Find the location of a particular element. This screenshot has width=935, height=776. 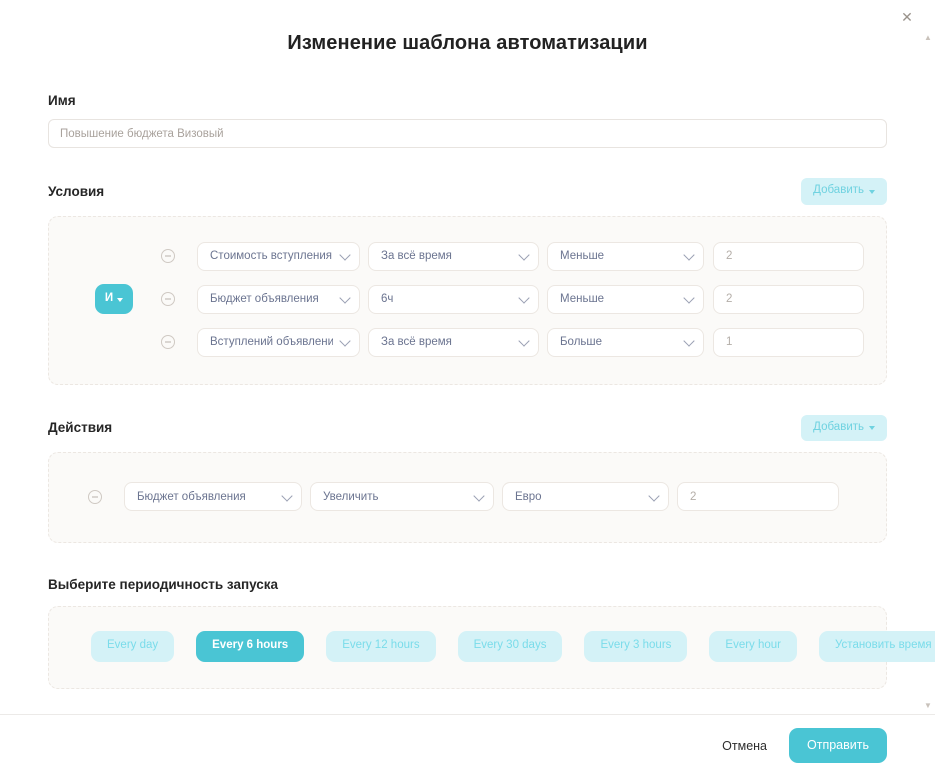

add-action-button: Добавить is located at coordinates (844, 427).